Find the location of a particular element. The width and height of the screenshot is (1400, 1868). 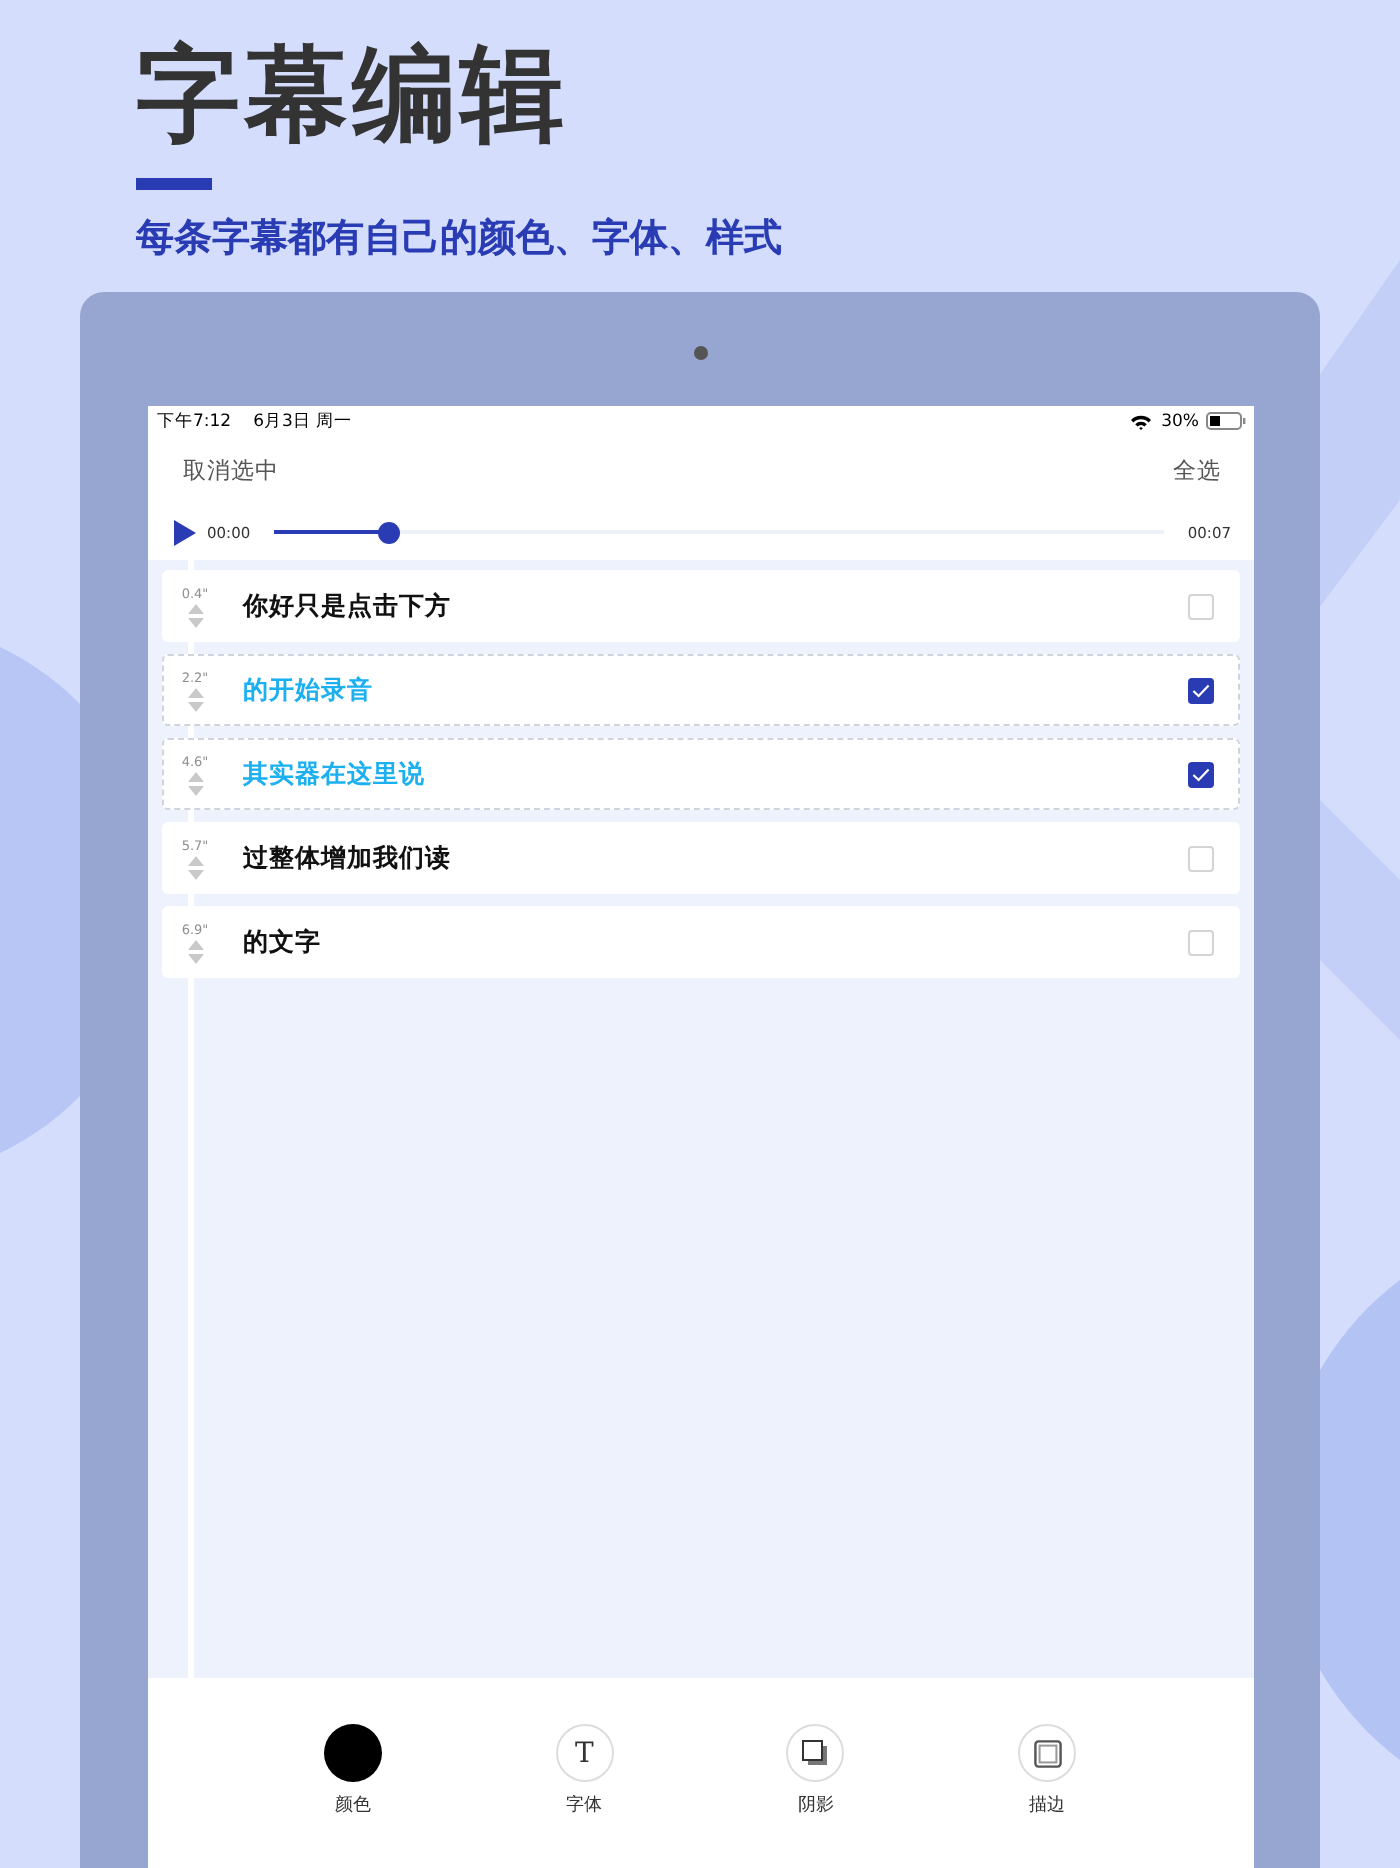

battery-percent: 30% is located at coordinates (1180, 421).